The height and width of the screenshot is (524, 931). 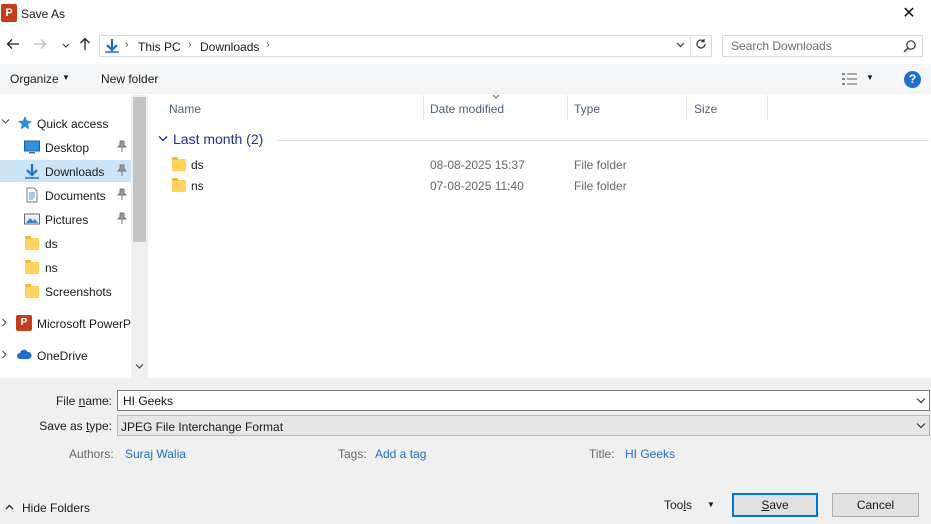 I want to click on nav-label: Pictures, so click(x=67, y=220).